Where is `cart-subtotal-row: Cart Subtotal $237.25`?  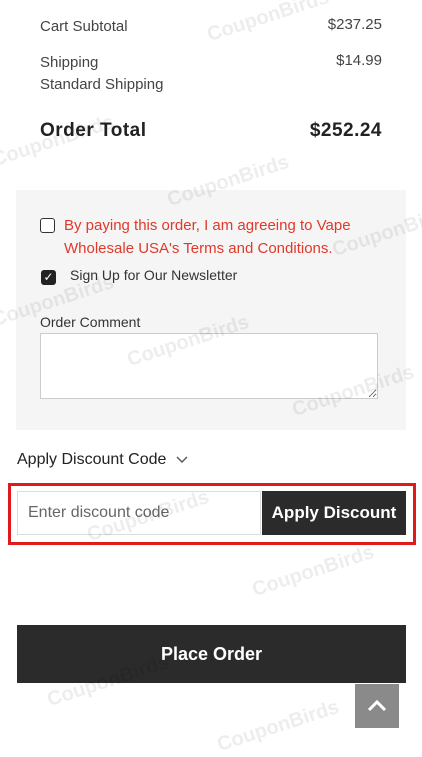 cart-subtotal-row: Cart Subtotal $237.25 is located at coordinates (211, 27).